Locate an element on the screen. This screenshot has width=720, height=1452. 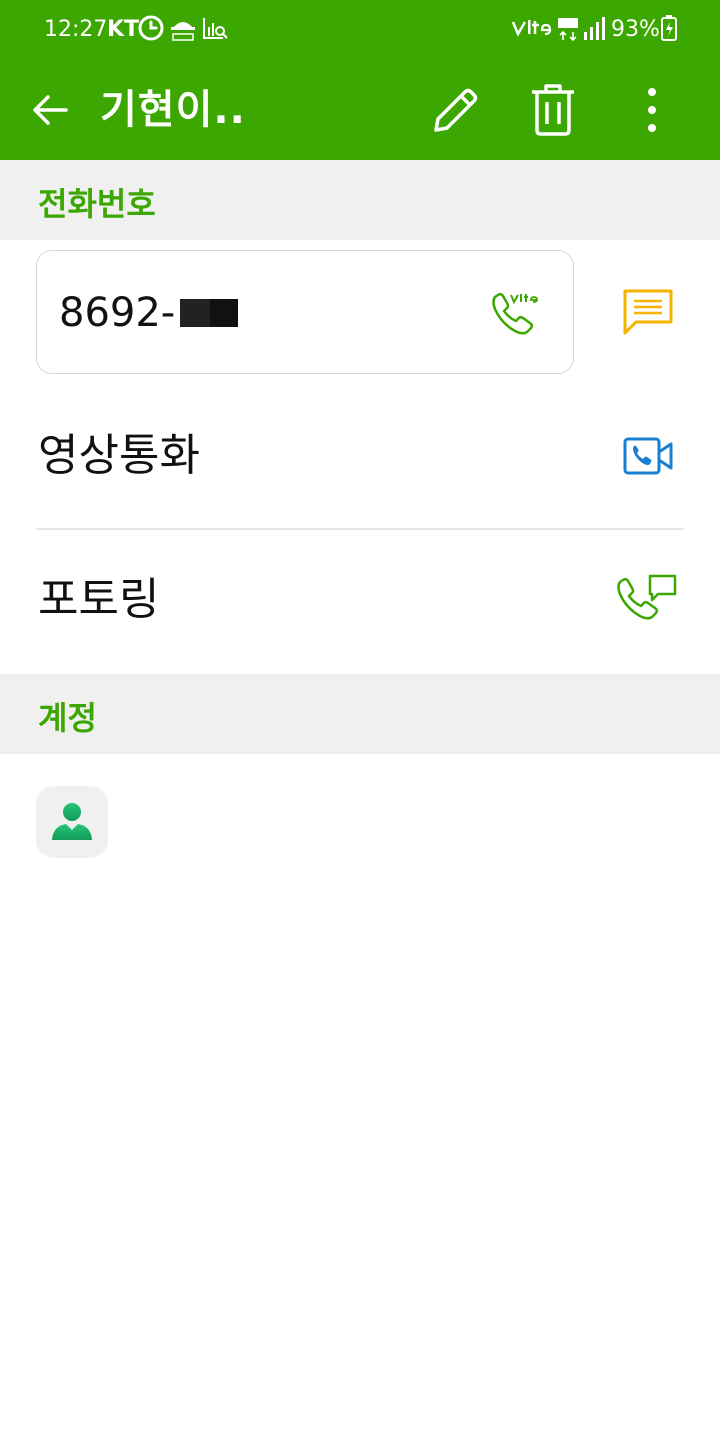
page-title: 기현이.. is located at coordinates (173, 110).